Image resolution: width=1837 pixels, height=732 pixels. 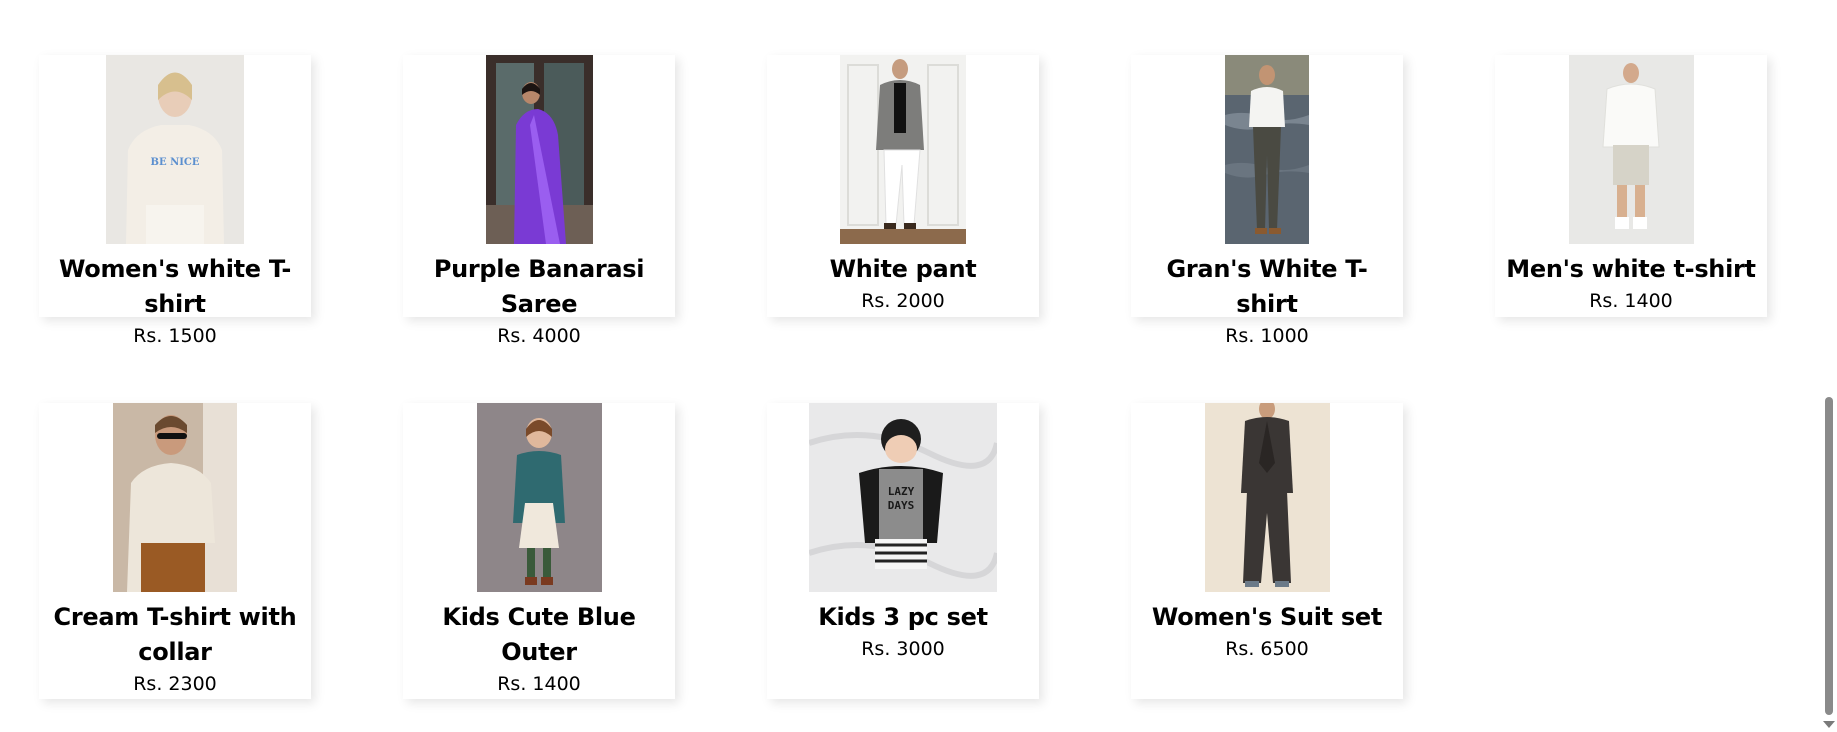 What do you see at coordinates (1267, 497) in the screenshot?
I see `product-image-womens-suit` at bounding box center [1267, 497].